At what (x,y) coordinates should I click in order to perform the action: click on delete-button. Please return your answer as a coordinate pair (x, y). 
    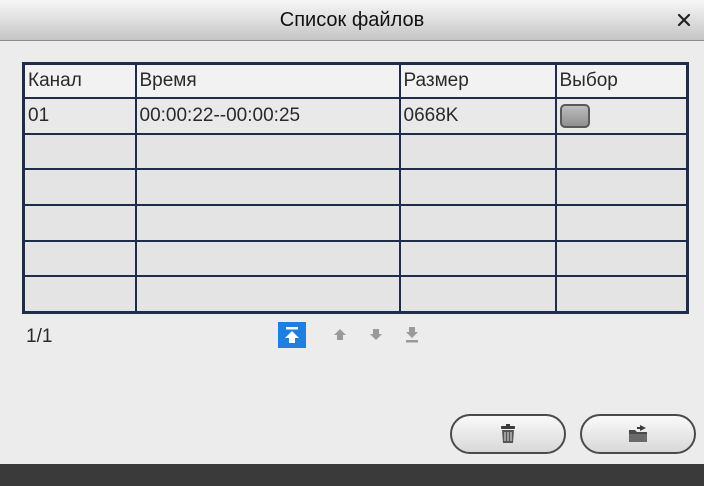
    Looking at the image, I should click on (508, 434).